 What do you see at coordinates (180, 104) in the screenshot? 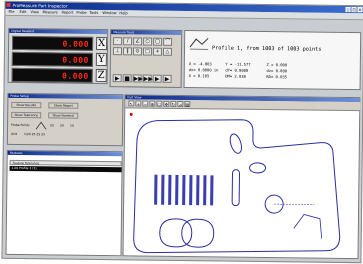
I see `measure-icon: ⊿` at bounding box center [180, 104].